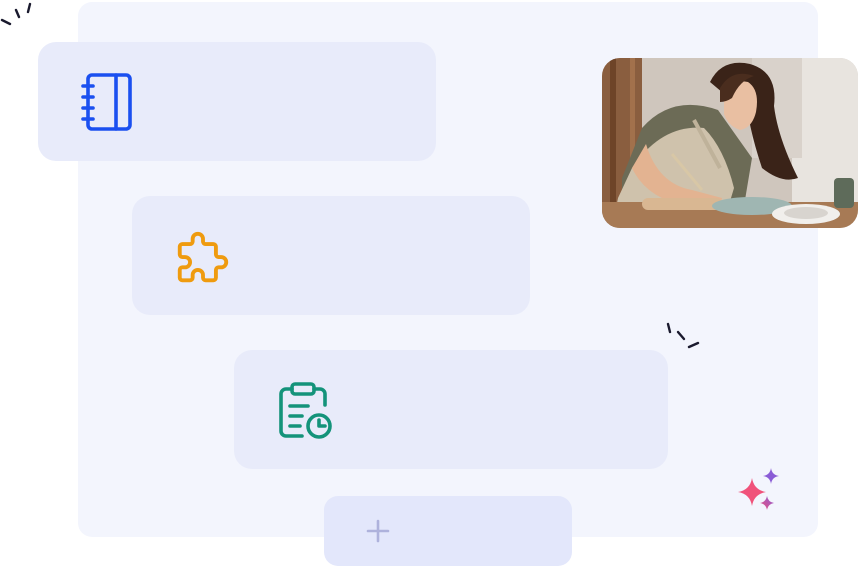 The image size is (858, 566). Describe the element at coordinates (305, 410) in the screenshot. I see `clipboard-chart-icon` at that location.